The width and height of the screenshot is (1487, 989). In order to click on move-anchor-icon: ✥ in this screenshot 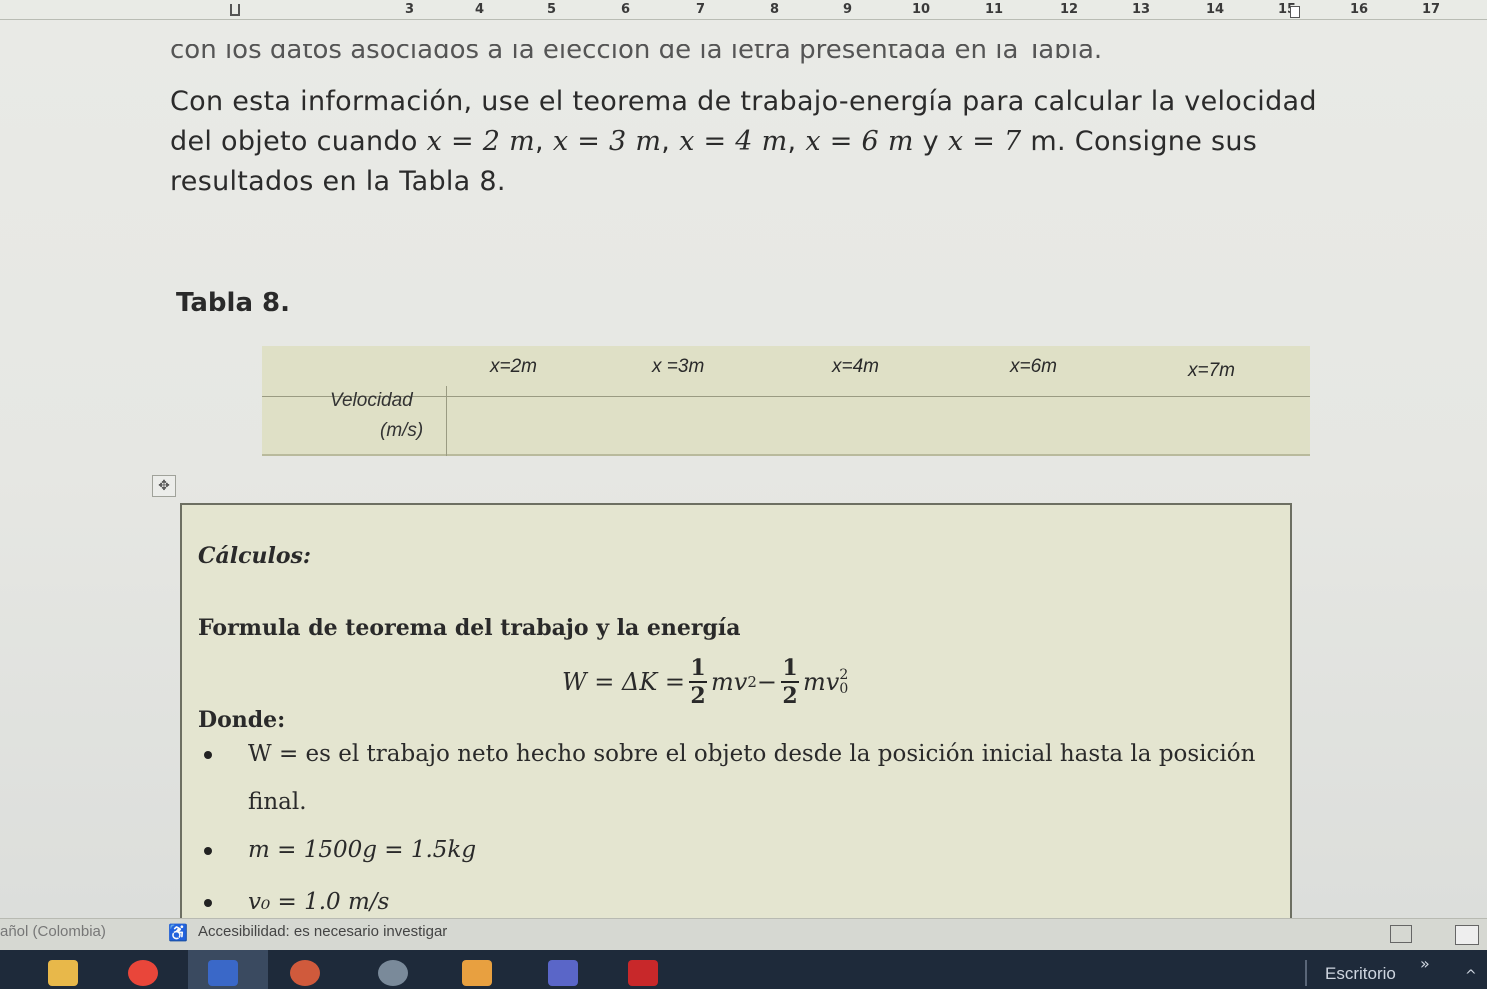, I will do `click(164, 486)`.